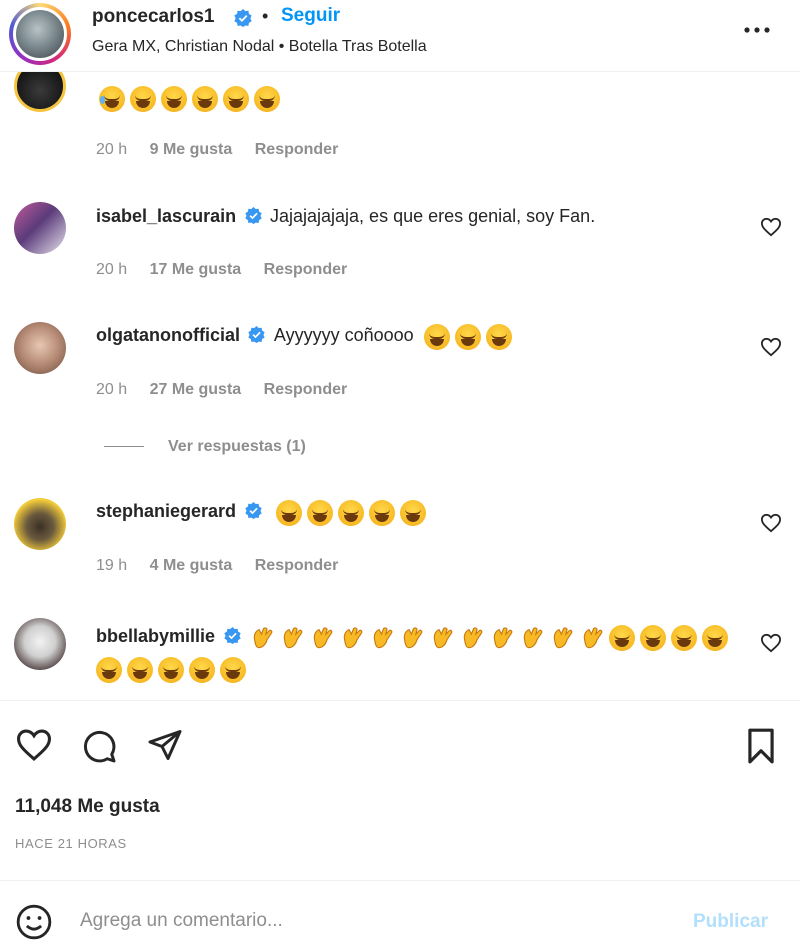 The height and width of the screenshot is (948, 800). I want to click on emoji-picker-icon, so click(34, 922).